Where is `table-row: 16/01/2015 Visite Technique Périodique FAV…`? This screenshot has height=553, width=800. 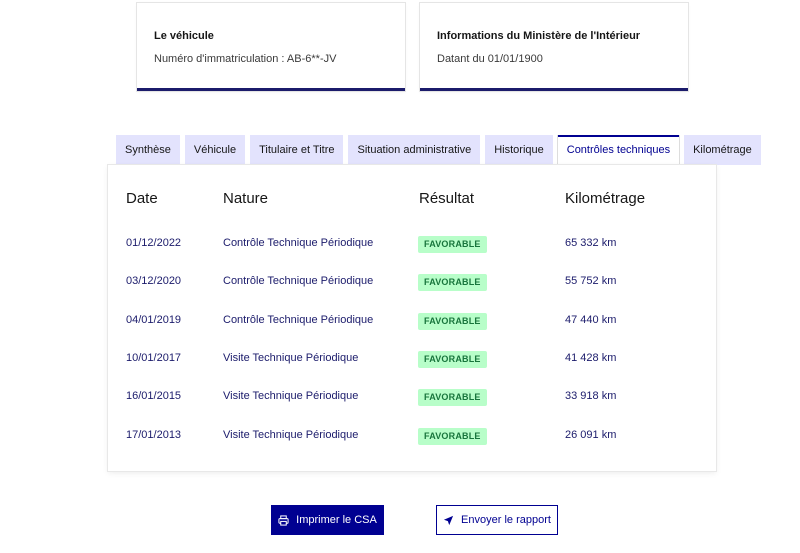
table-row: 16/01/2015 Visite Technique Périodique FAV… is located at coordinates (412, 398).